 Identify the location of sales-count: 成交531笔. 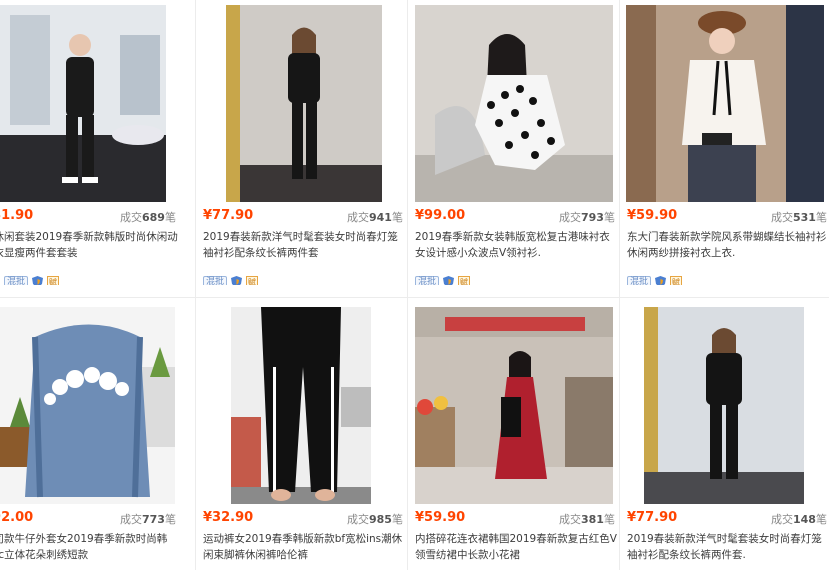
(799, 217).